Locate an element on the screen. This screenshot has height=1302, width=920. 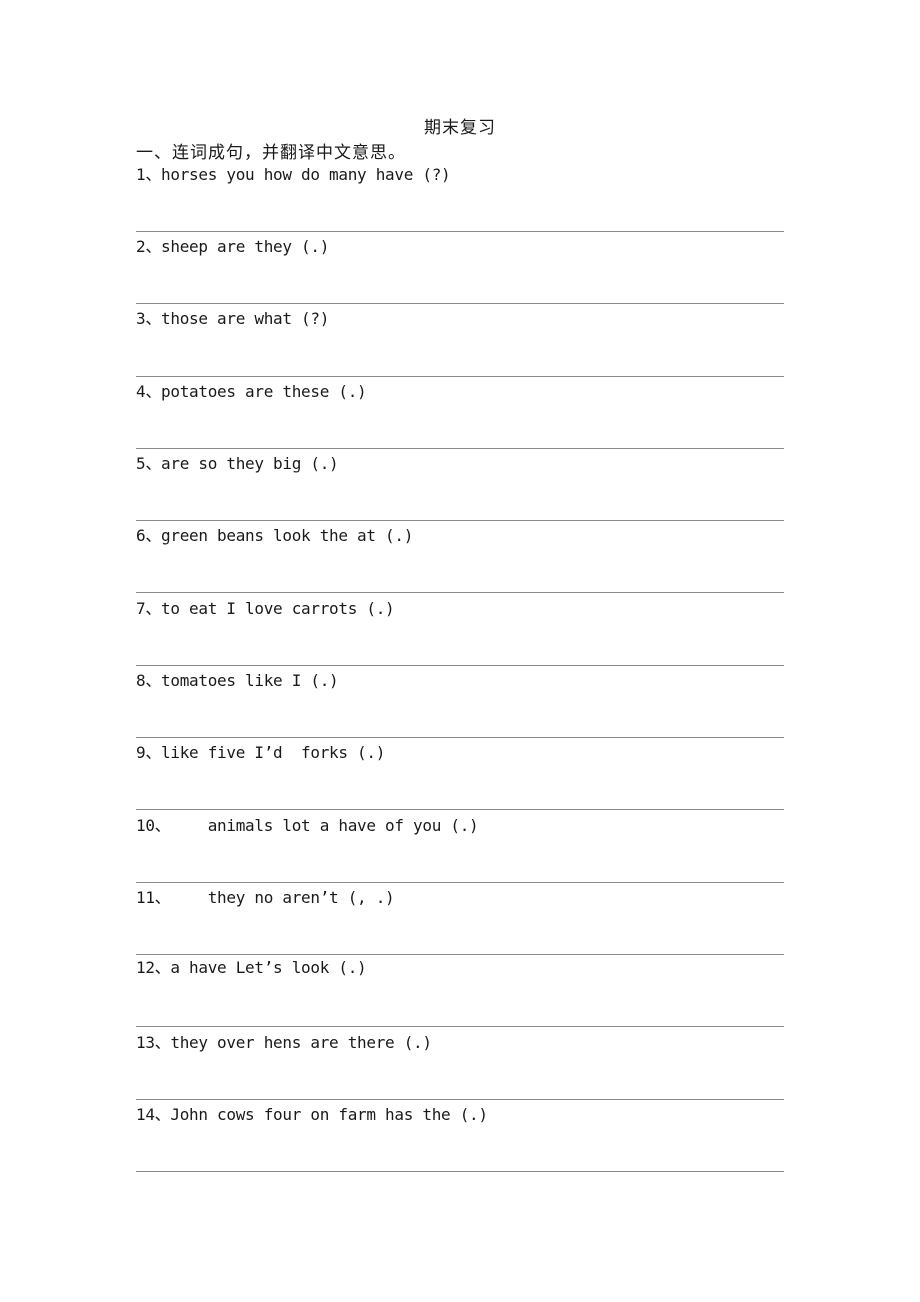
question-number: 14、 is located at coordinates (153, 1114).